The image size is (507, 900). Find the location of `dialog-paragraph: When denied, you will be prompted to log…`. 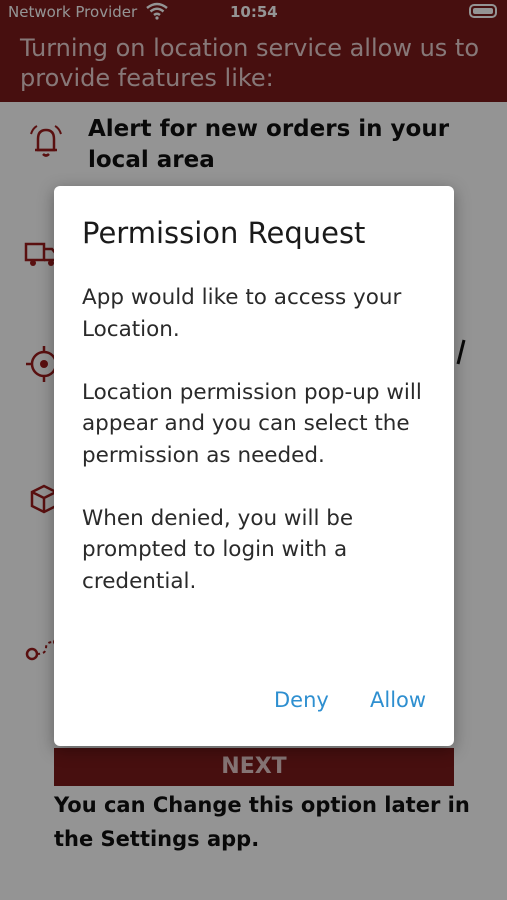

dialog-paragraph: When denied, you will be prompted to log… is located at coordinates (218, 549).